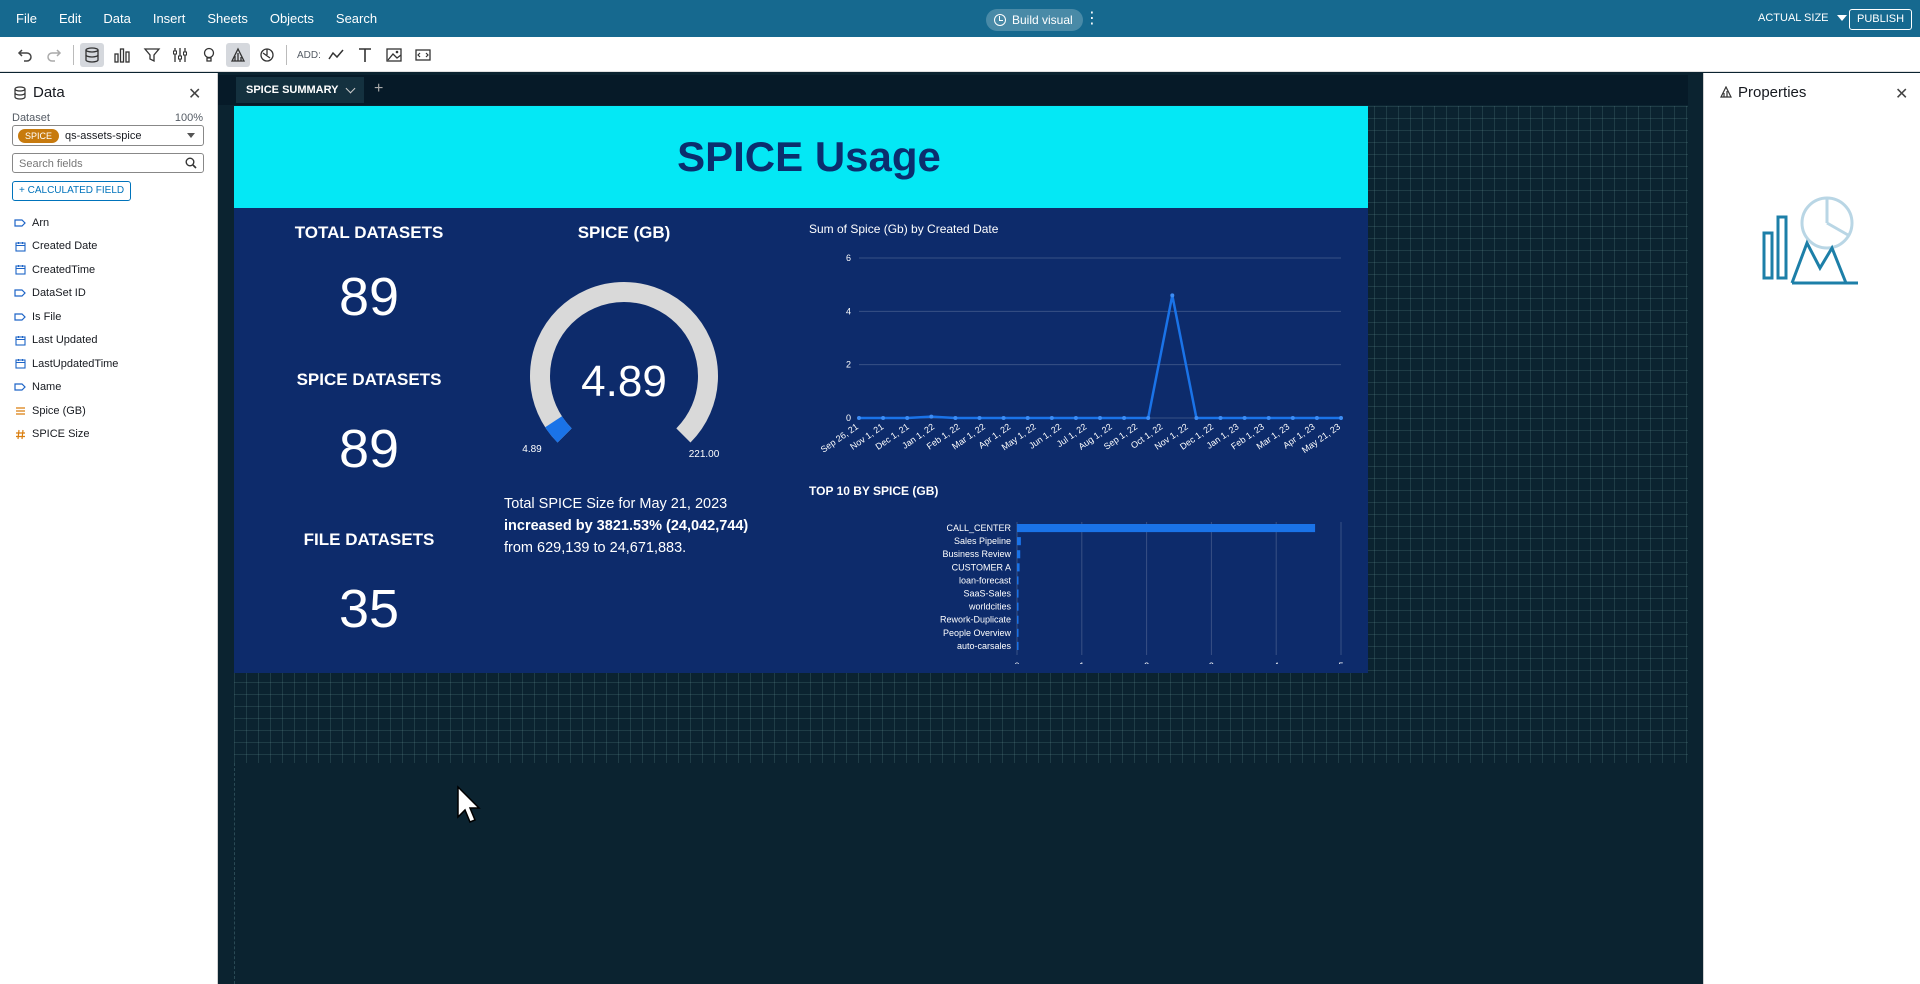  What do you see at coordinates (1841, 18) in the screenshot?
I see `caret-down-icon` at bounding box center [1841, 18].